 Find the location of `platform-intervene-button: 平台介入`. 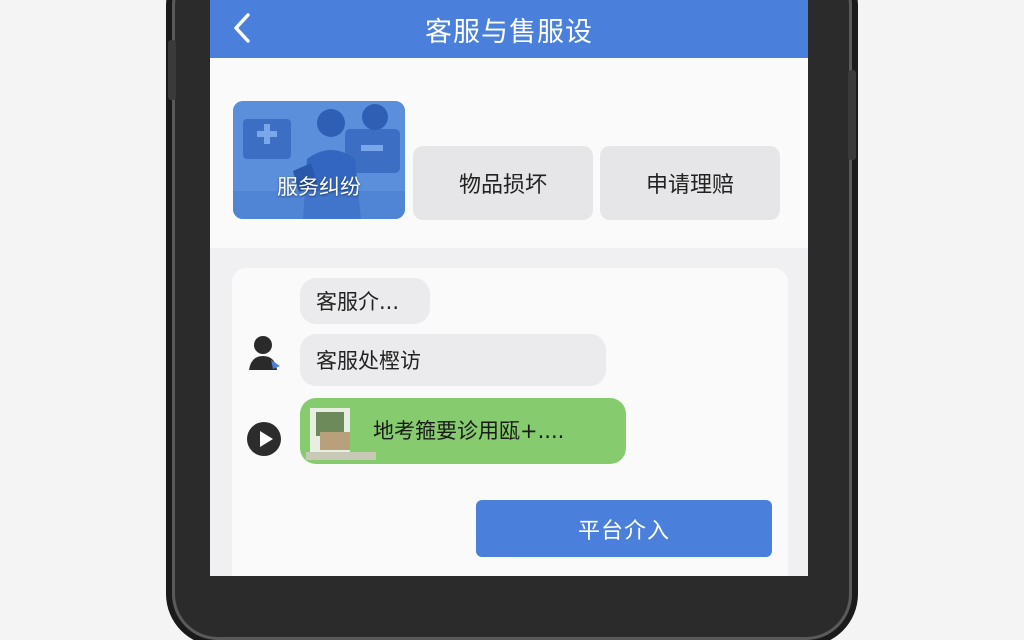

platform-intervene-button: 平台介入 is located at coordinates (624, 528).